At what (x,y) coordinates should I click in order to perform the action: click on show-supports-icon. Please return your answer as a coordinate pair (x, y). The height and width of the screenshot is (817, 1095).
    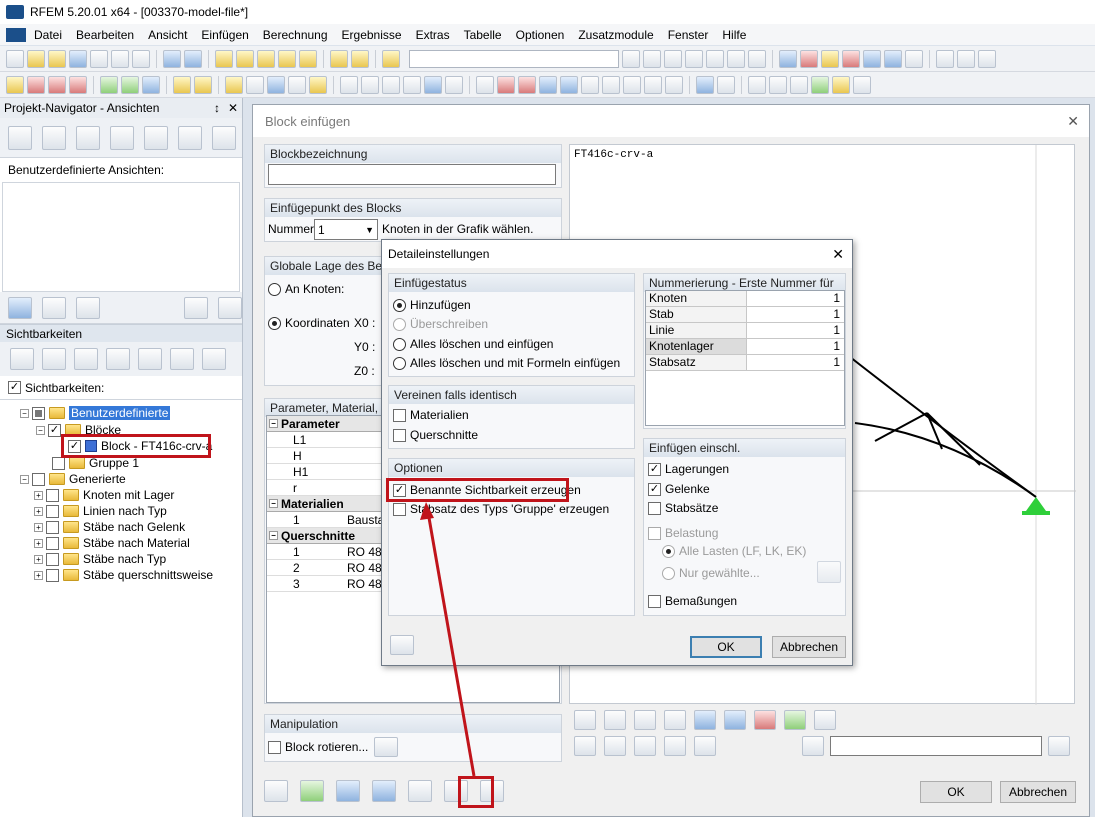
    Looking at the image, I should click on (645, 720).